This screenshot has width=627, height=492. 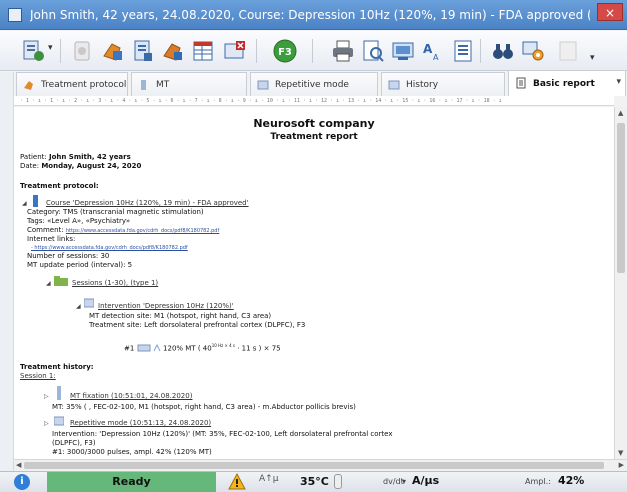 I want to click on f3-icon-label: F3, so click(x=285, y=52).